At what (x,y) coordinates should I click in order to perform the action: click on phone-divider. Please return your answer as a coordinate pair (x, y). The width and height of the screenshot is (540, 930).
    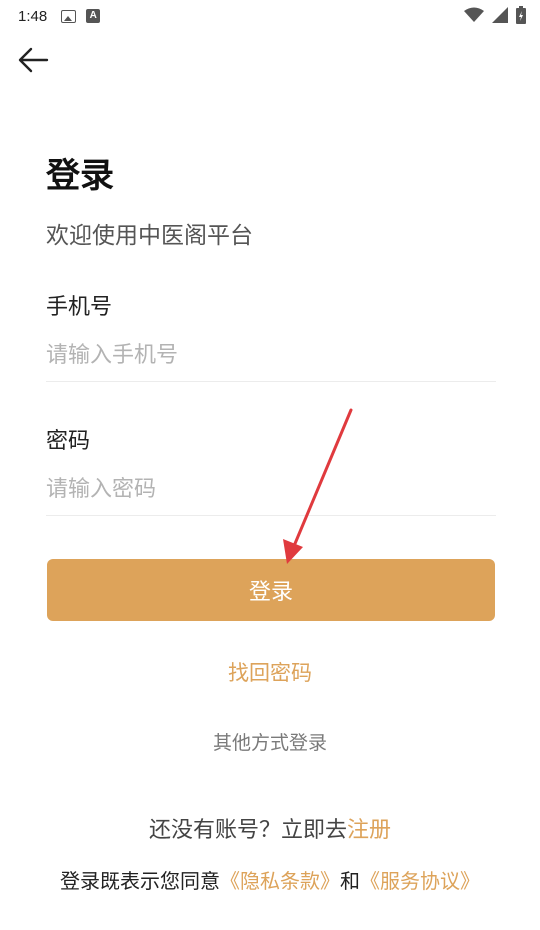
    Looking at the image, I should click on (271, 381).